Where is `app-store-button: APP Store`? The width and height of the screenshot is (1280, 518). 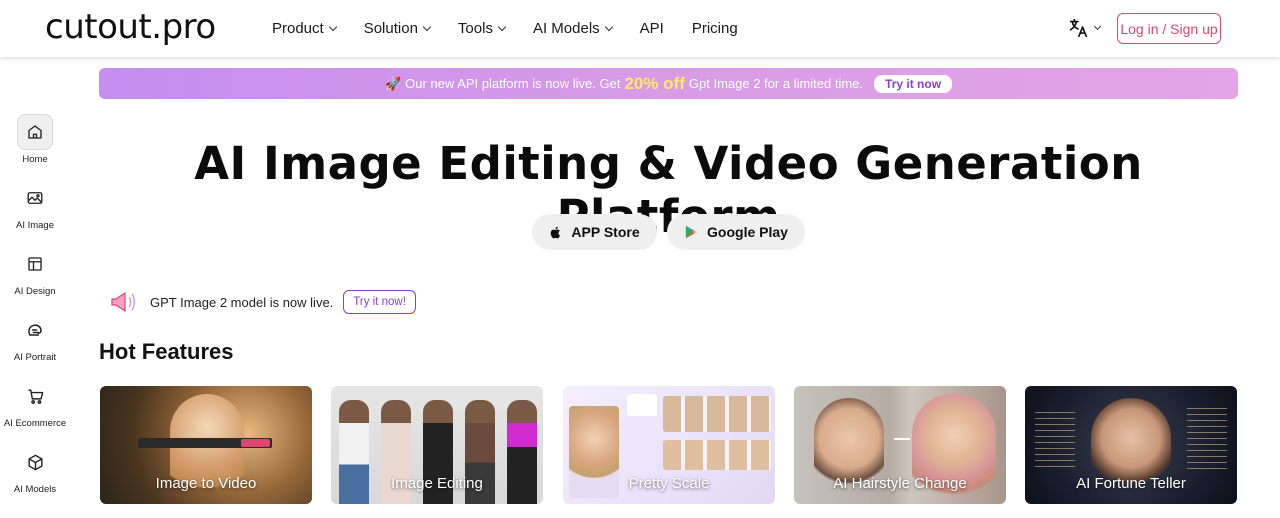 app-store-button: APP Store is located at coordinates (594, 232).